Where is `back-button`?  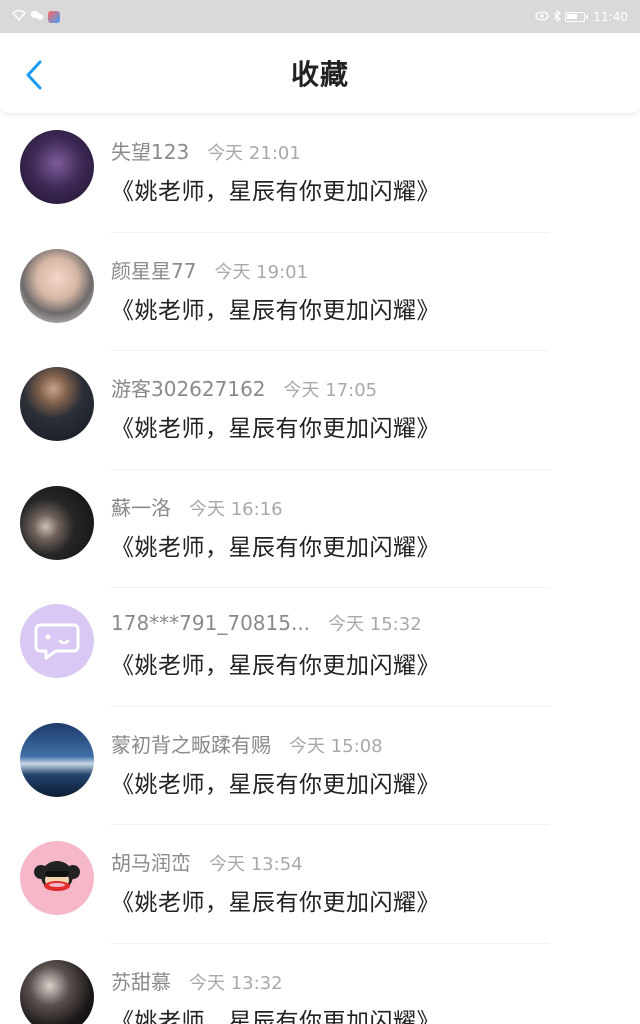 back-button is located at coordinates (34, 75).